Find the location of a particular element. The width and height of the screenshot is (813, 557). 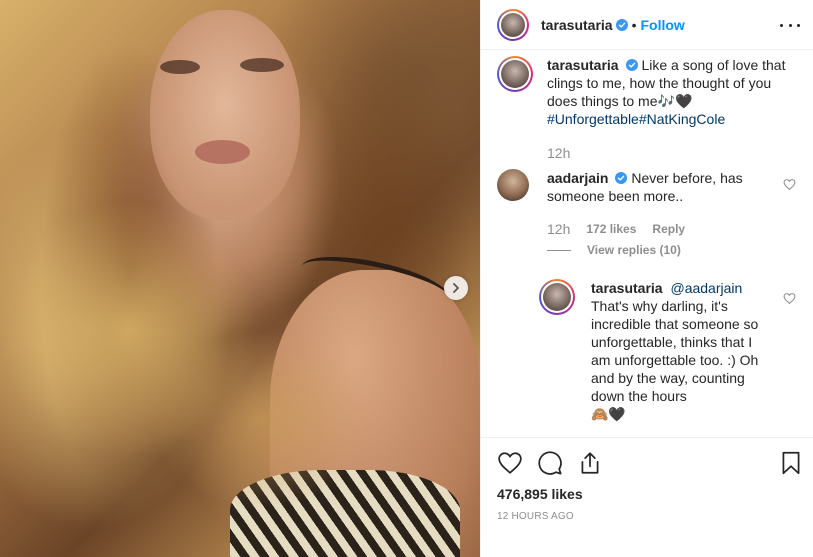

view-replies-label: View replies (10) is located at coordinates (634, 250).